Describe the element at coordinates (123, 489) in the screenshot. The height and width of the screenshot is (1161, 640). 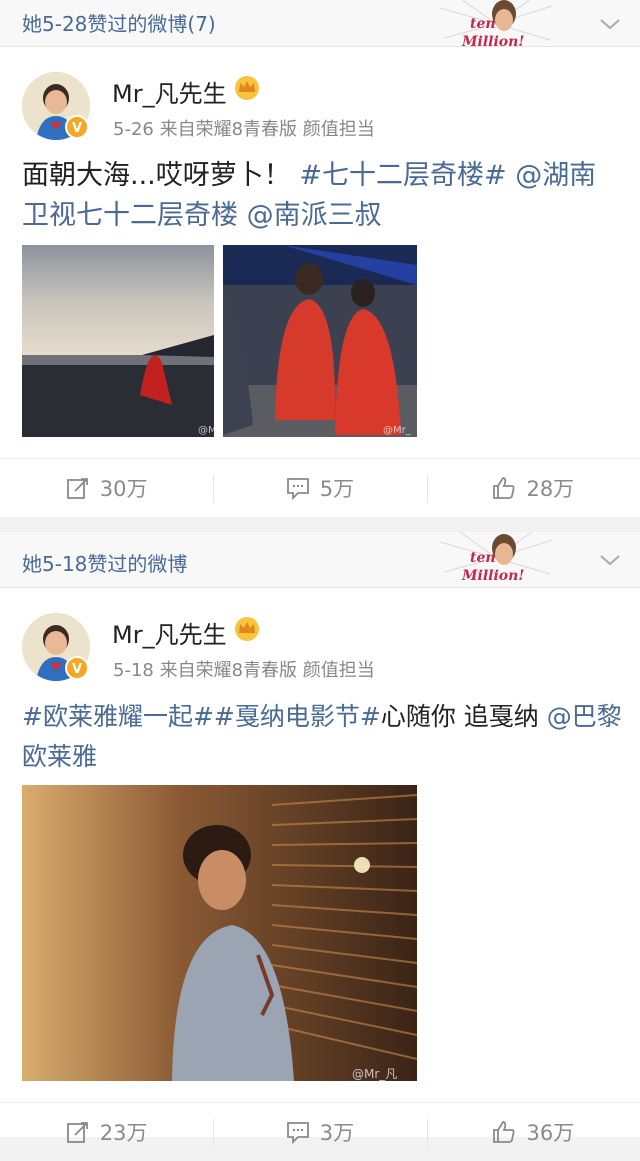
I see `repost-count: 30万` at that location.